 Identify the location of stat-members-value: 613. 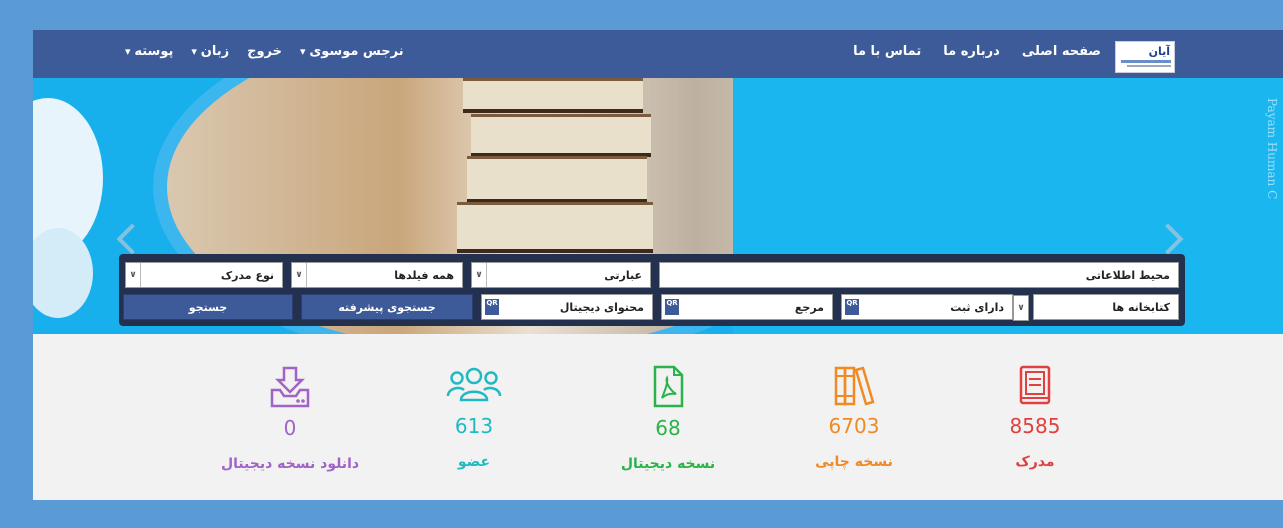
(474, 426).